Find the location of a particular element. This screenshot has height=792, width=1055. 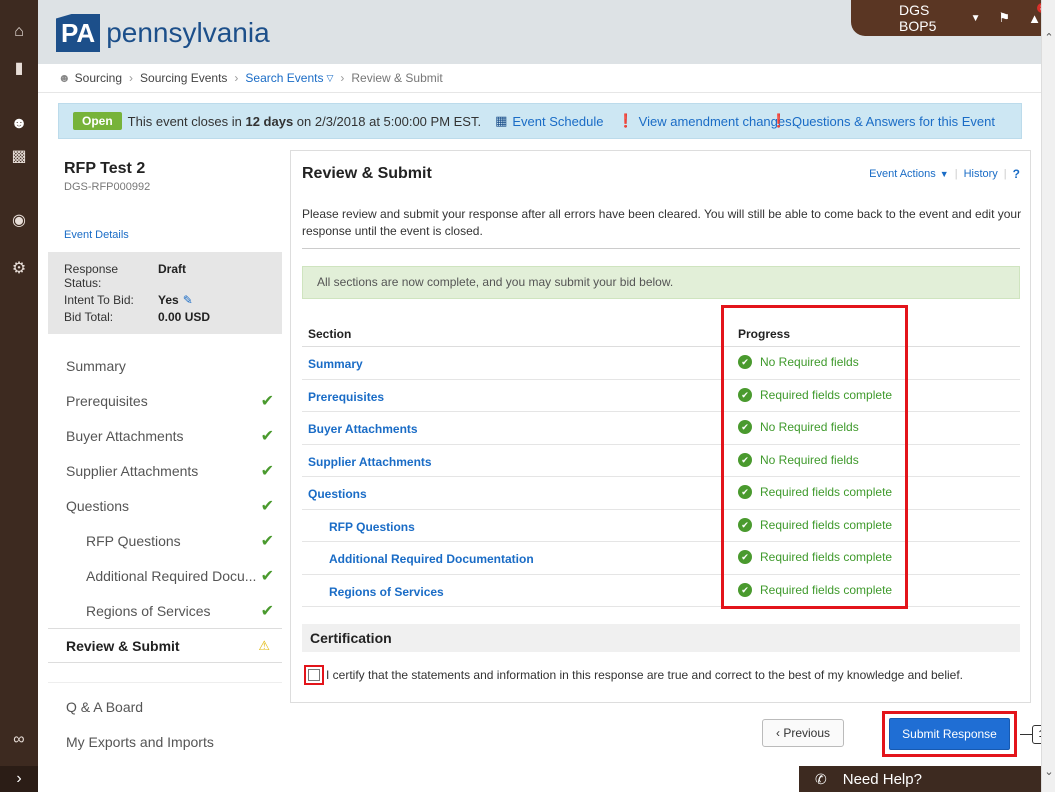

nav-label: Regions of Services is located at coordinates (148, 610).